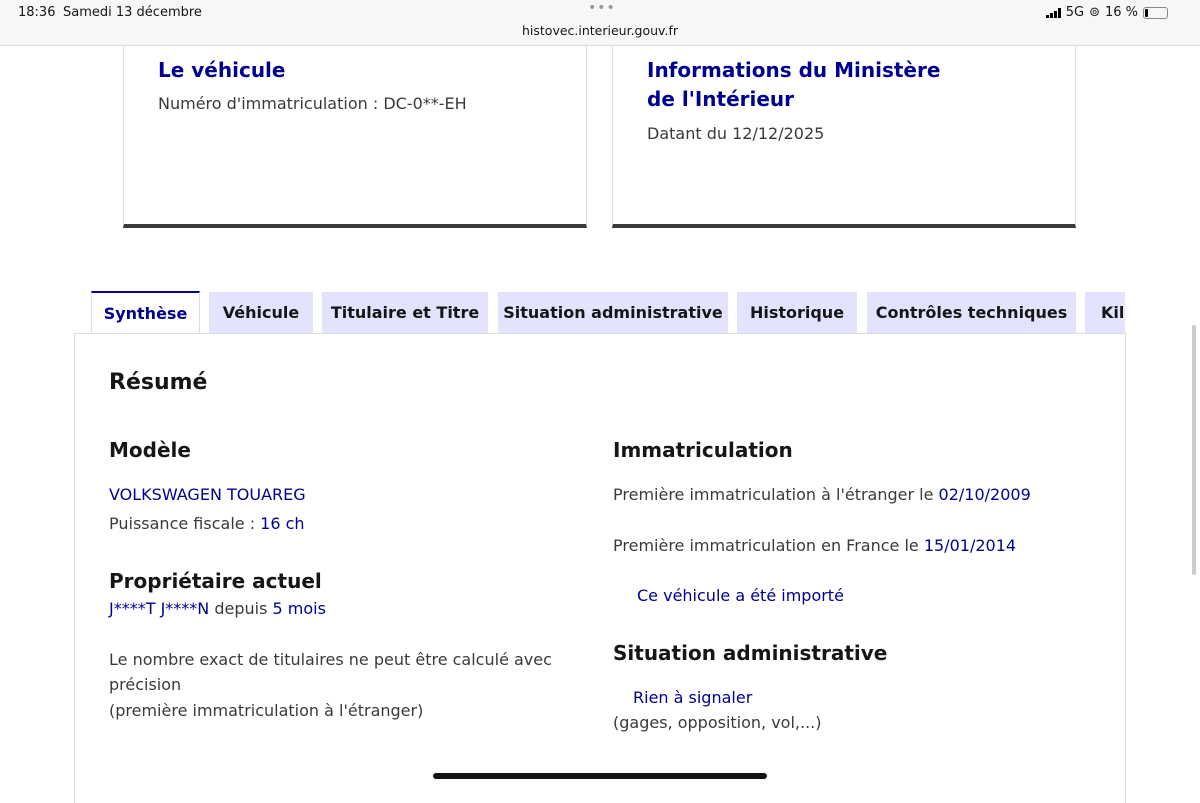  What do you see at coordinates (405, 313) in the screenshot?
I see `tab-titulaire: Titulaire et Titre` at bounding box center [405, 313].